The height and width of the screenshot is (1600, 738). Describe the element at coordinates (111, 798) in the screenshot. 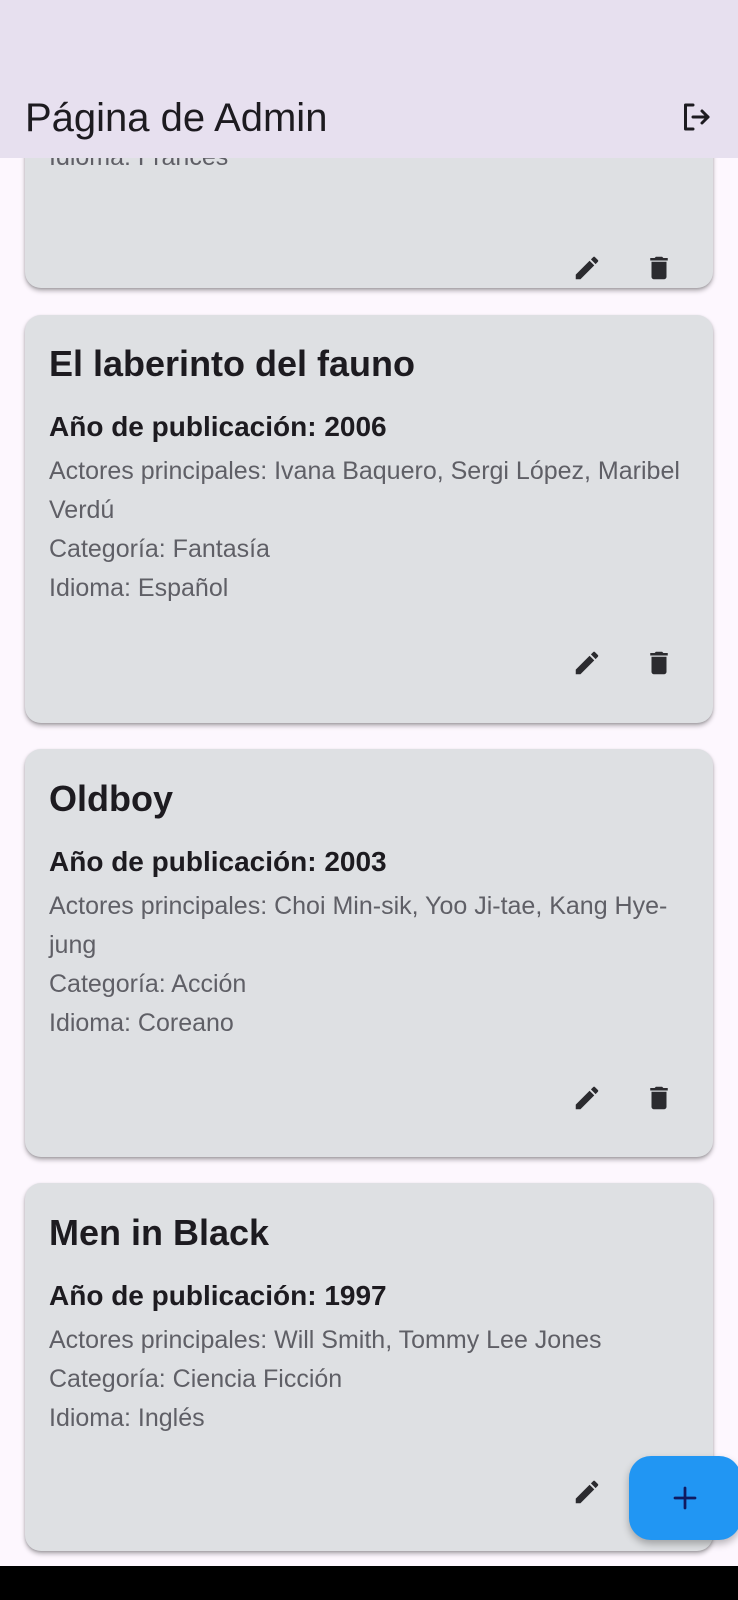

I see `movie-title: Oldboy` at that location.